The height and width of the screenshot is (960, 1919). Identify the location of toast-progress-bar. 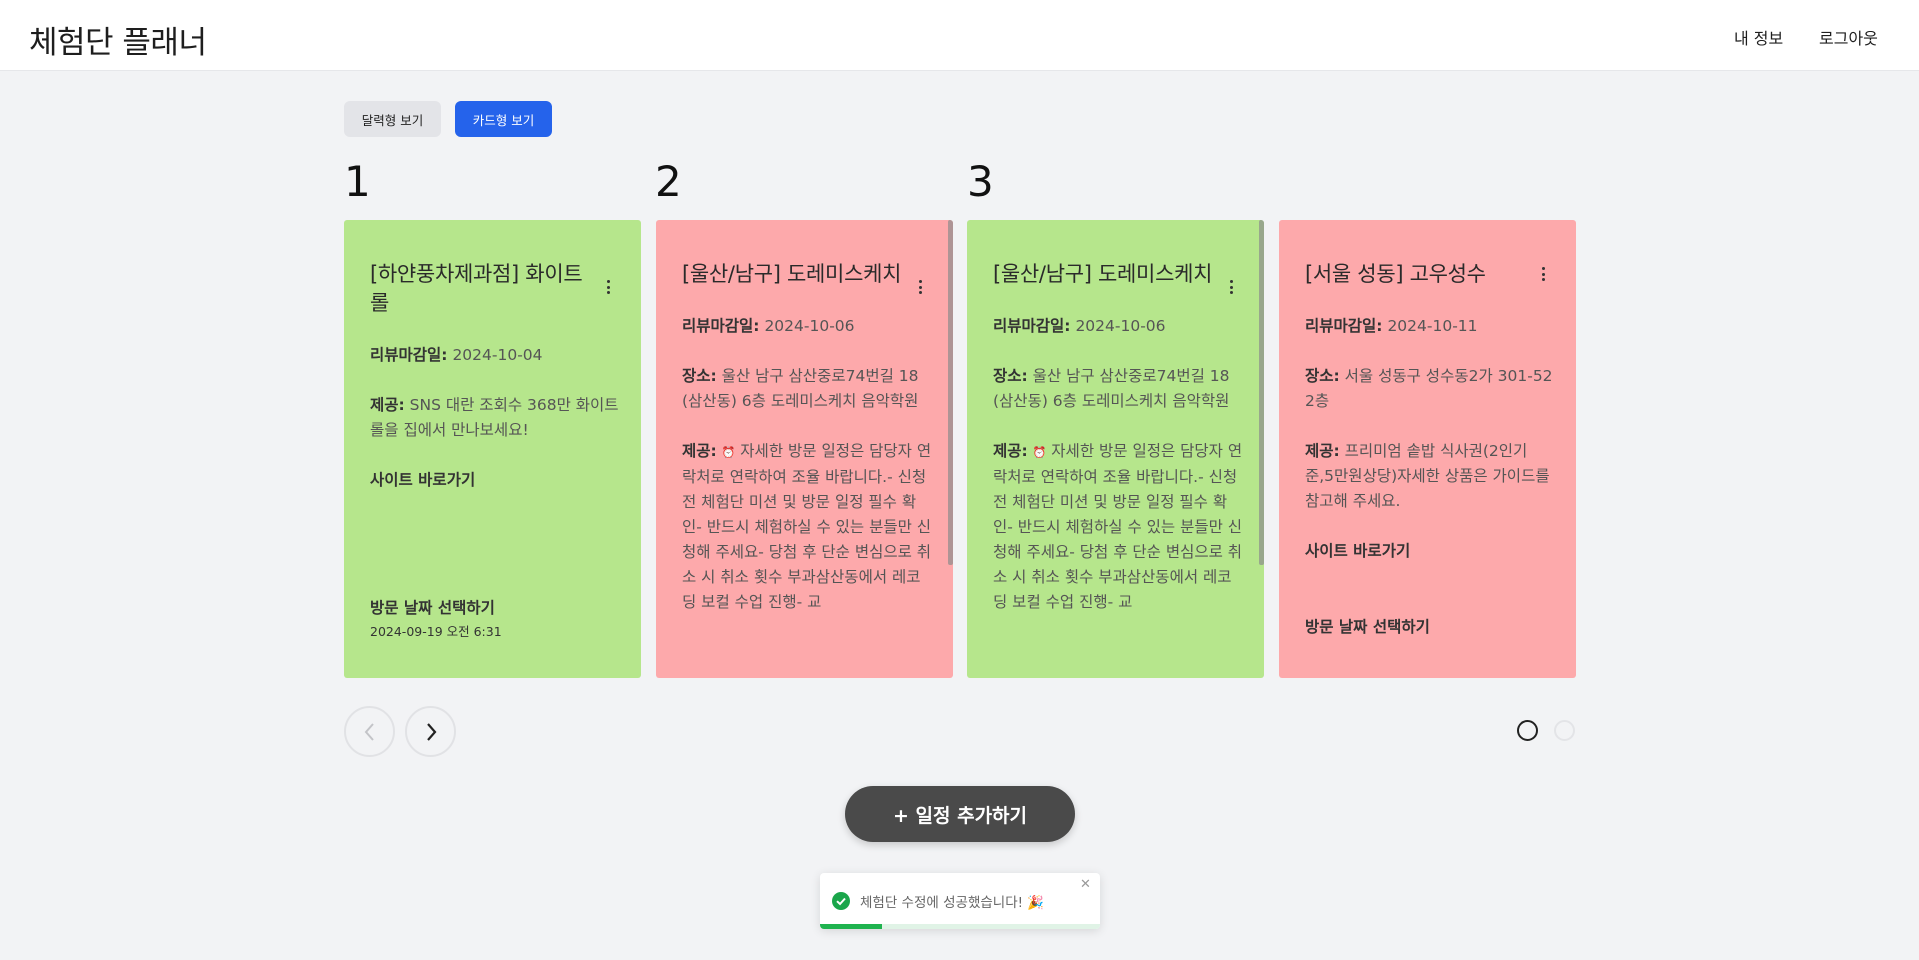
(851, 926).